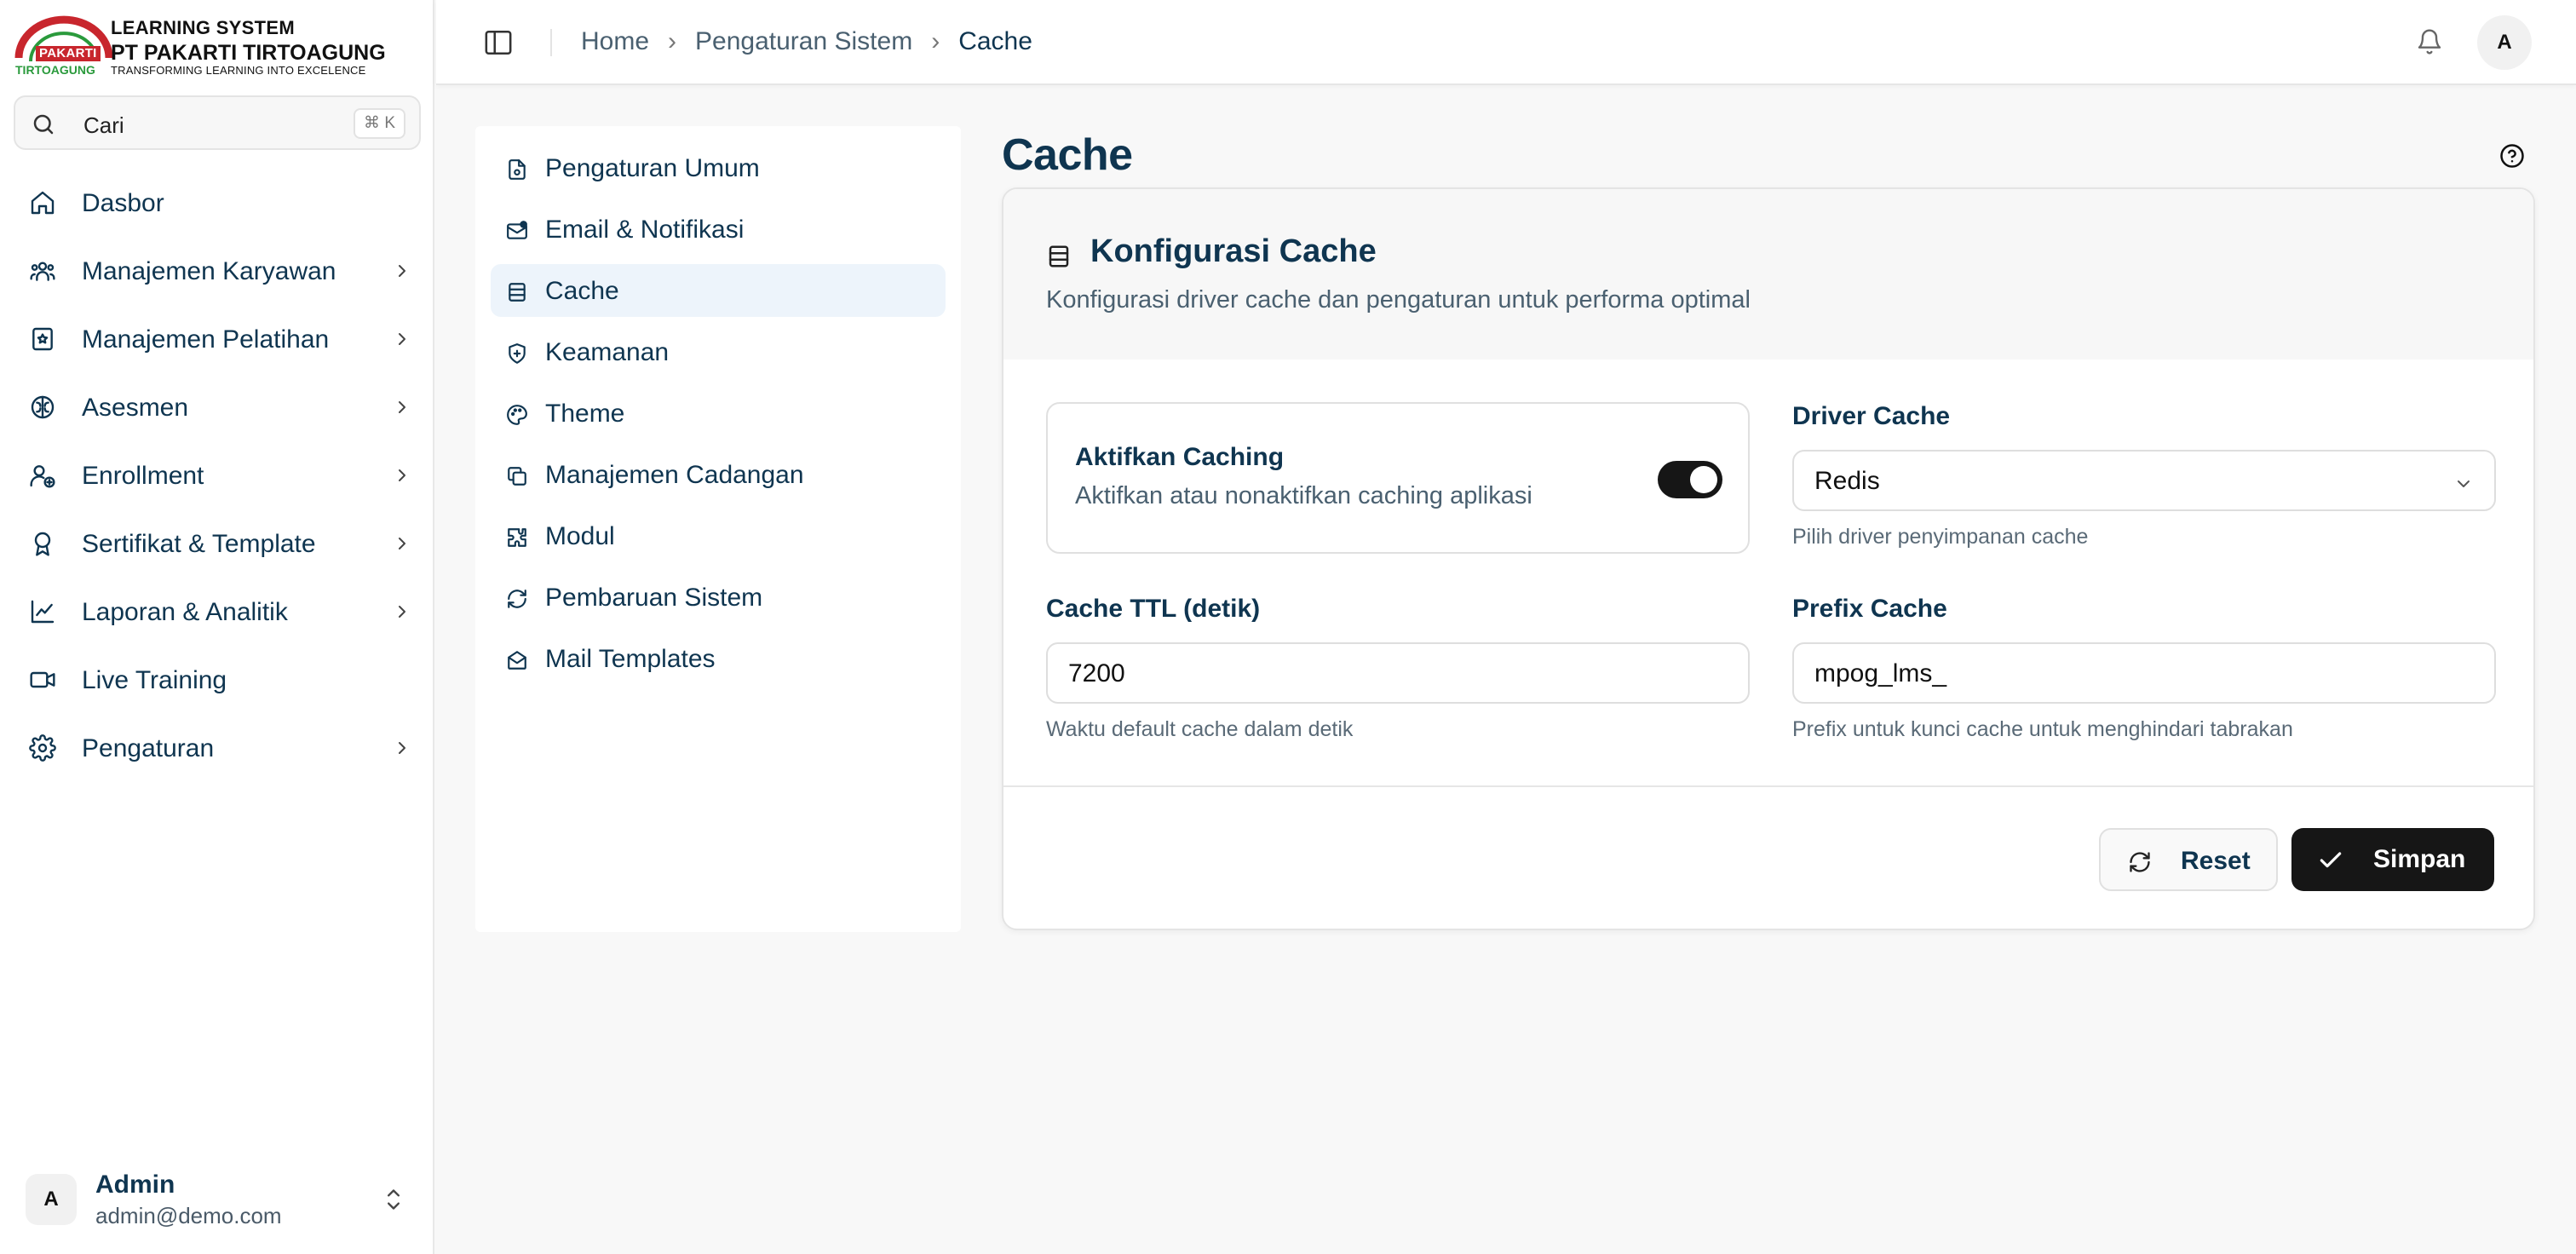 This screenshot has height=1254, width=2576. What do you see at coordinates (719, 535) in the screenshot?
I see `settings-nav-modul: Modul` at bounding box center [719, 535].